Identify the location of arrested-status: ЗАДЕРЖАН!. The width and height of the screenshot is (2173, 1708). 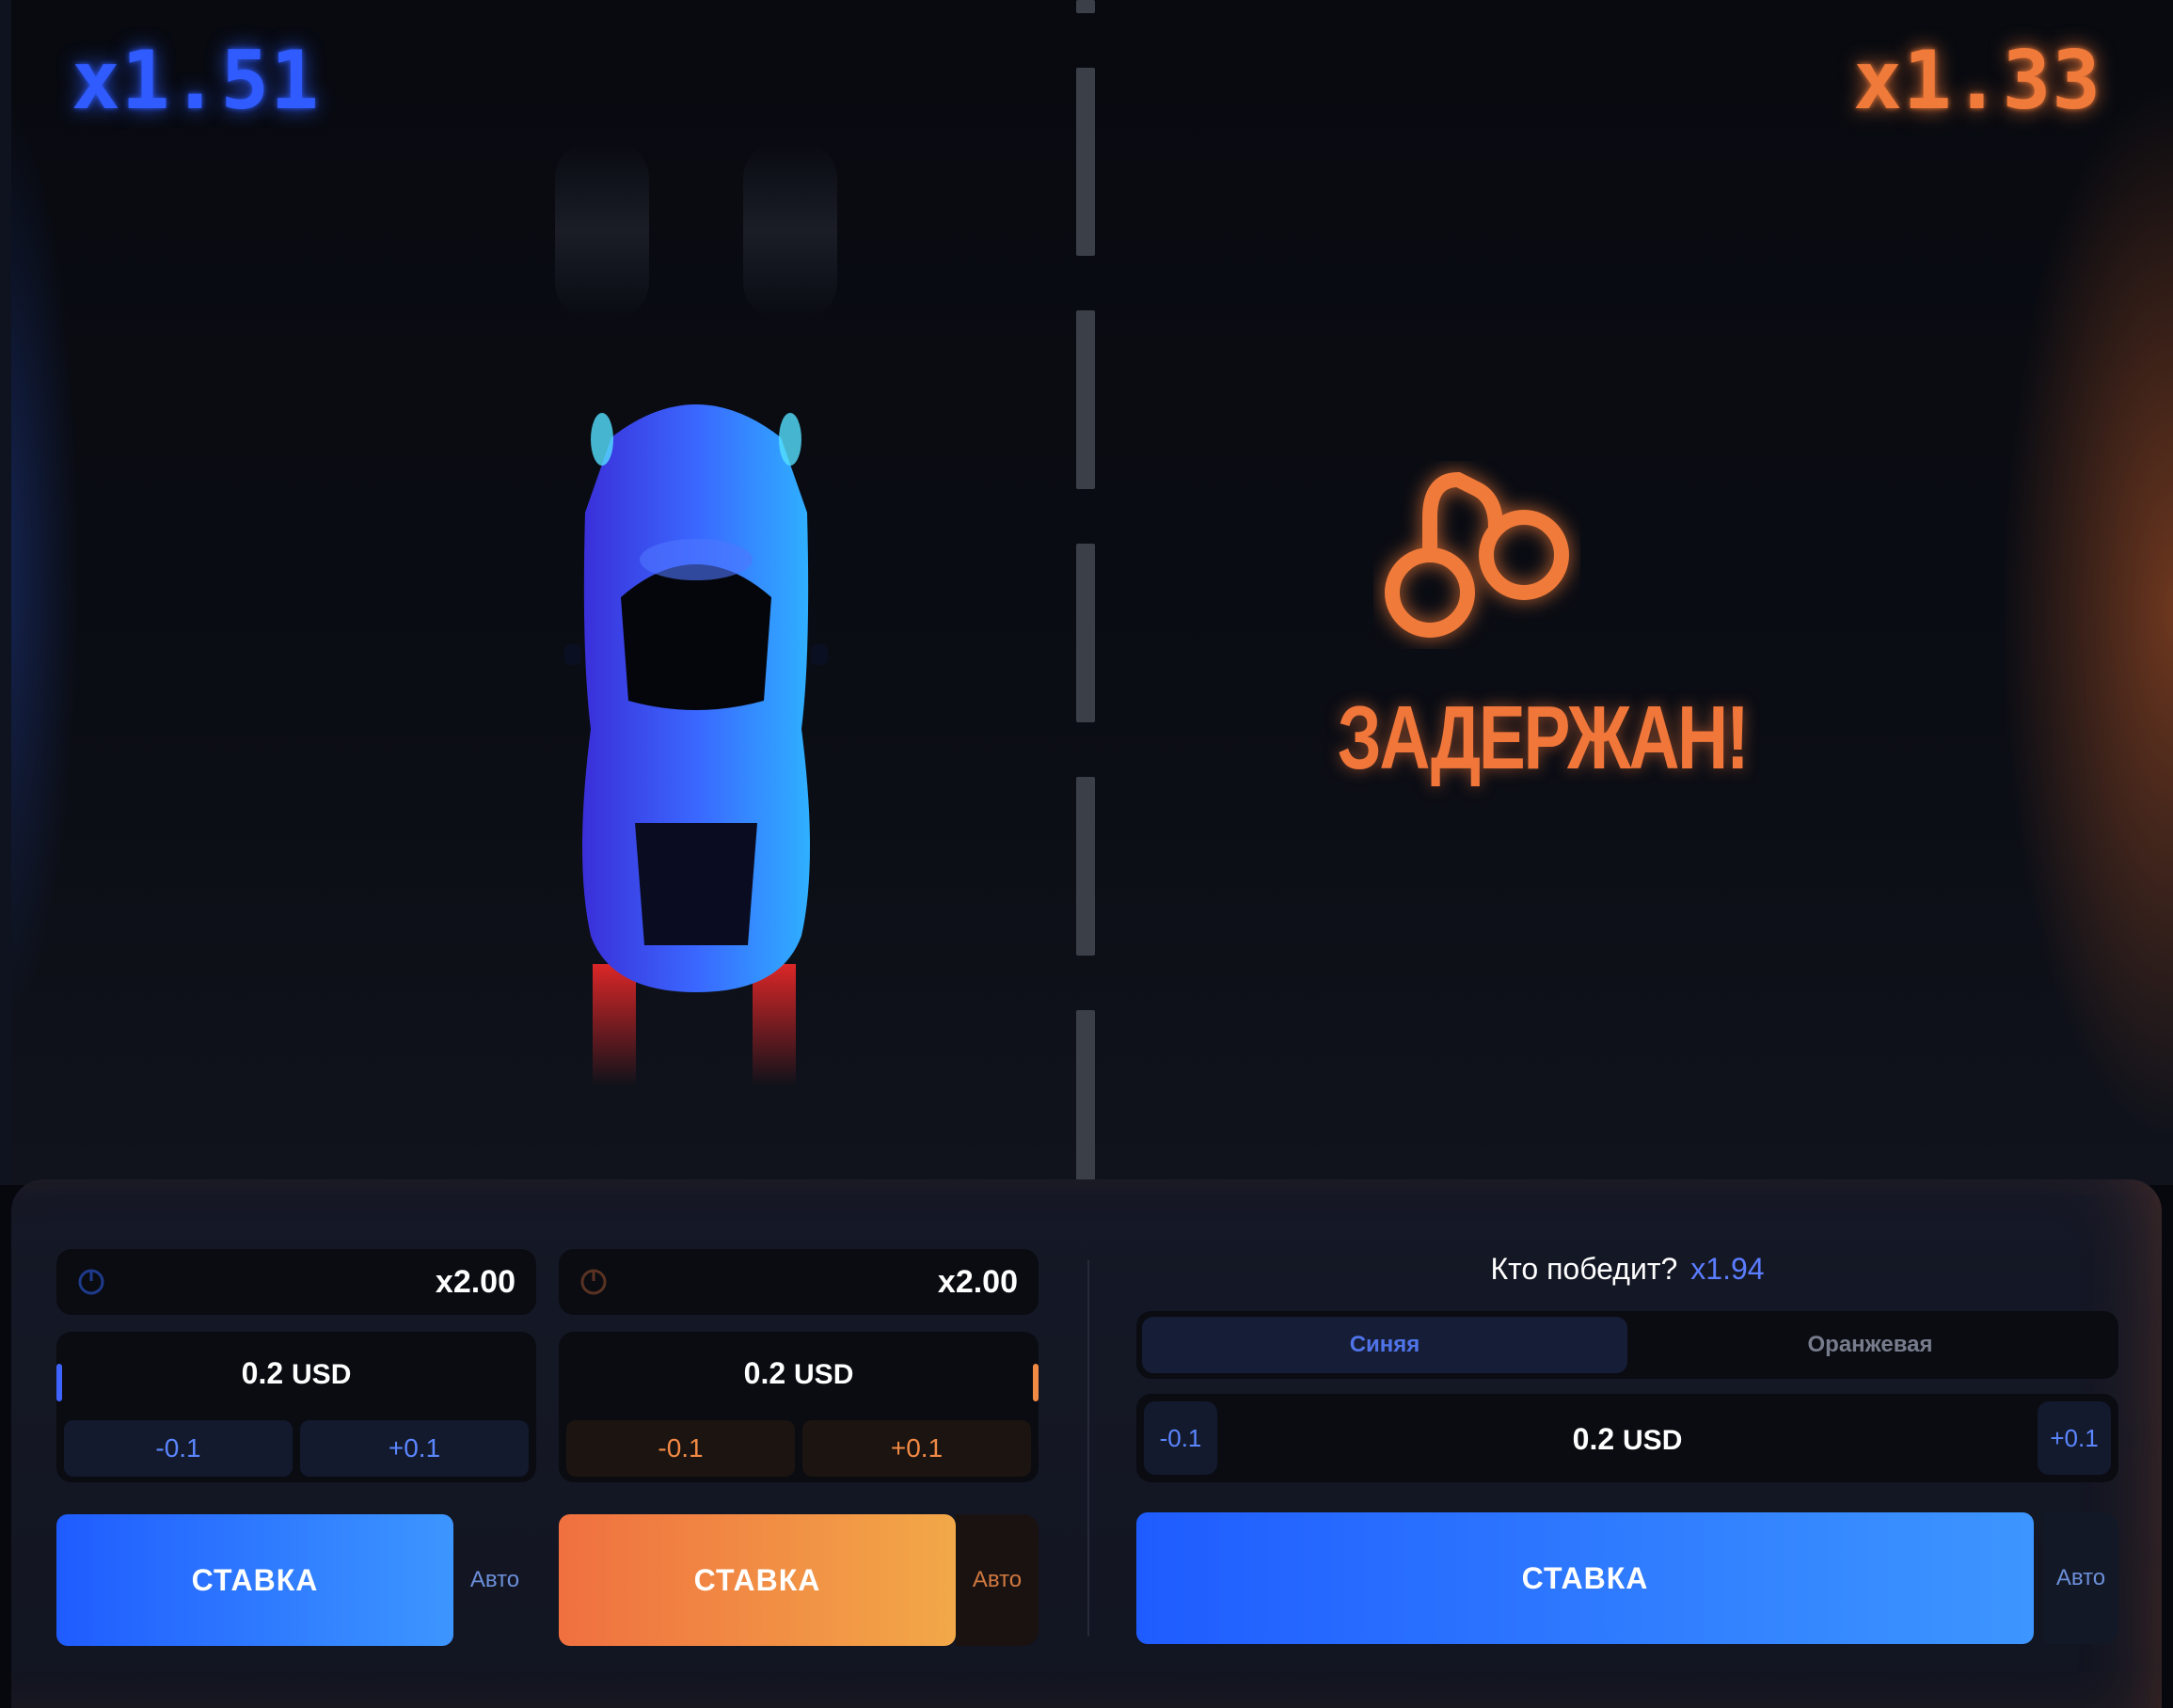
(1543, 738).